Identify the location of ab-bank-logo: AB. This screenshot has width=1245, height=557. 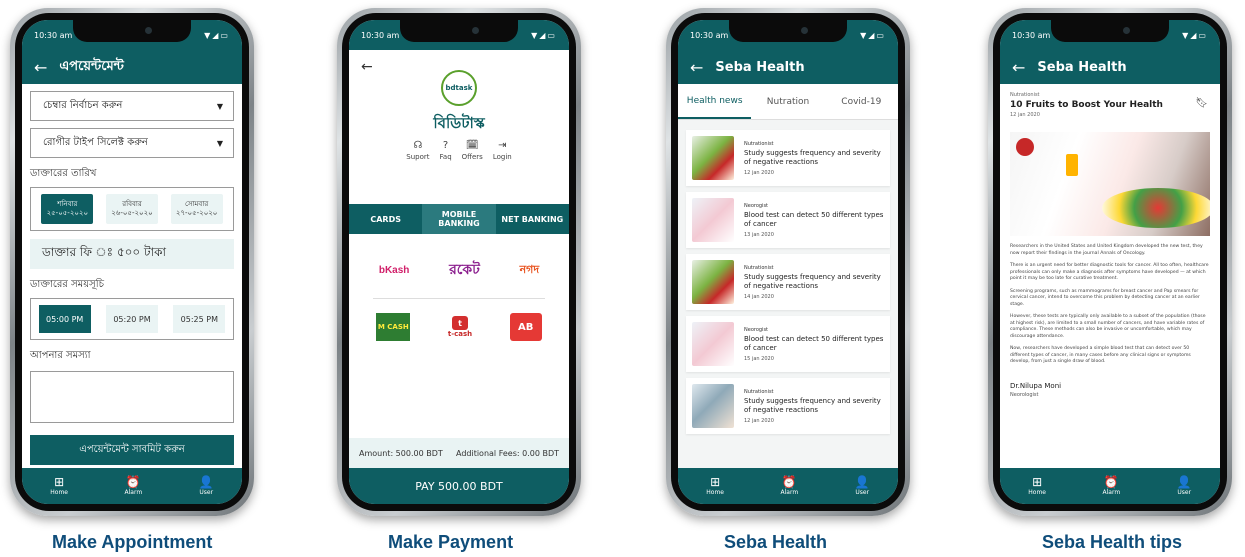
(525, 327).